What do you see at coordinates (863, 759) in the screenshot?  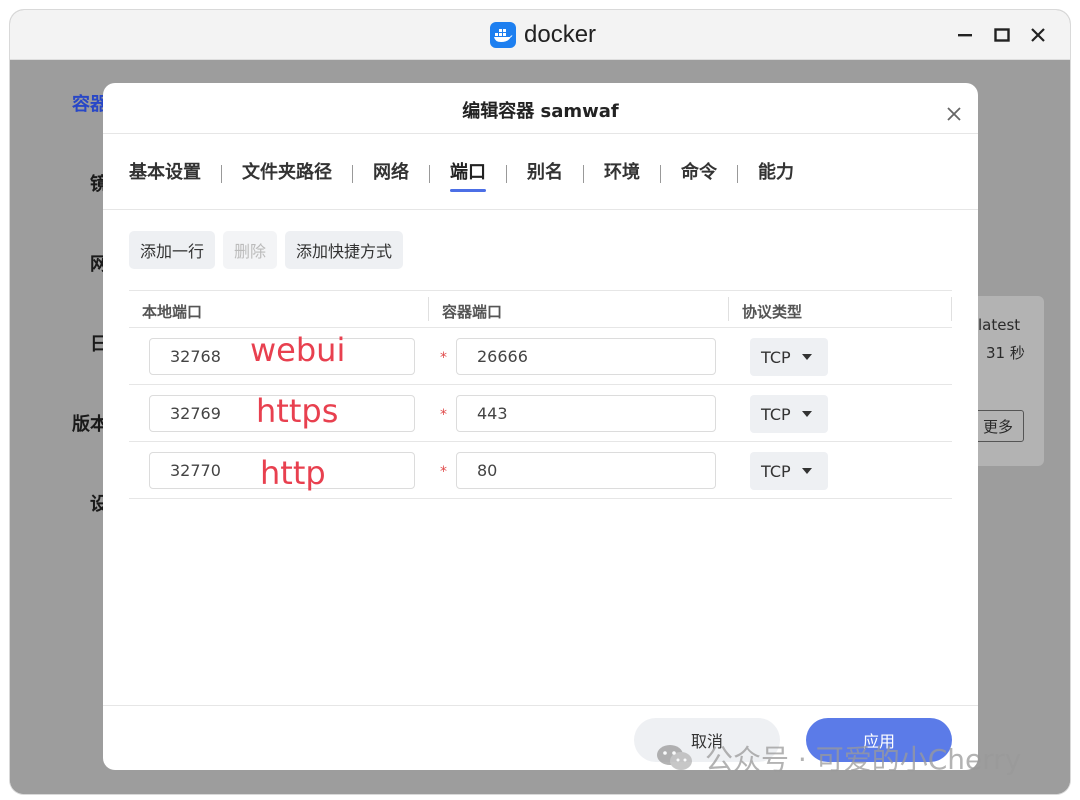 I see `watermark-text: 公众号 · 可爱的小Cherry` at bounding box center [863, 759].